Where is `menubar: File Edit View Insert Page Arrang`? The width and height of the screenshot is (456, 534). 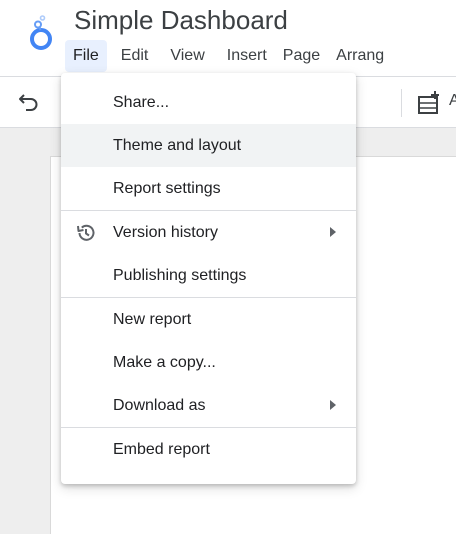 menubar: File Edit View Insert Page Arrang is located at coordinates (228, 56).